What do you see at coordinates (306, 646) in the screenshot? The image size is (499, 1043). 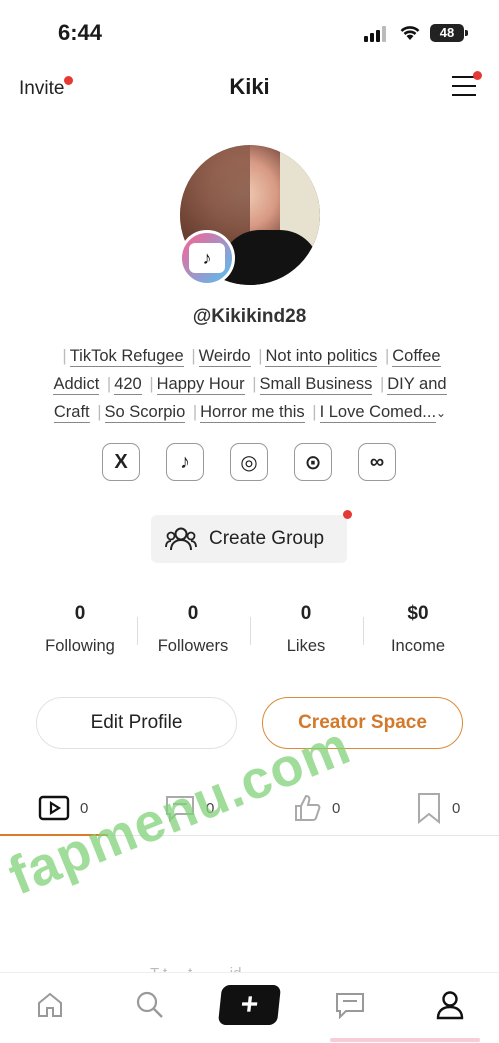 I see `stat-label: Likes` at bounding box center [306, 646].